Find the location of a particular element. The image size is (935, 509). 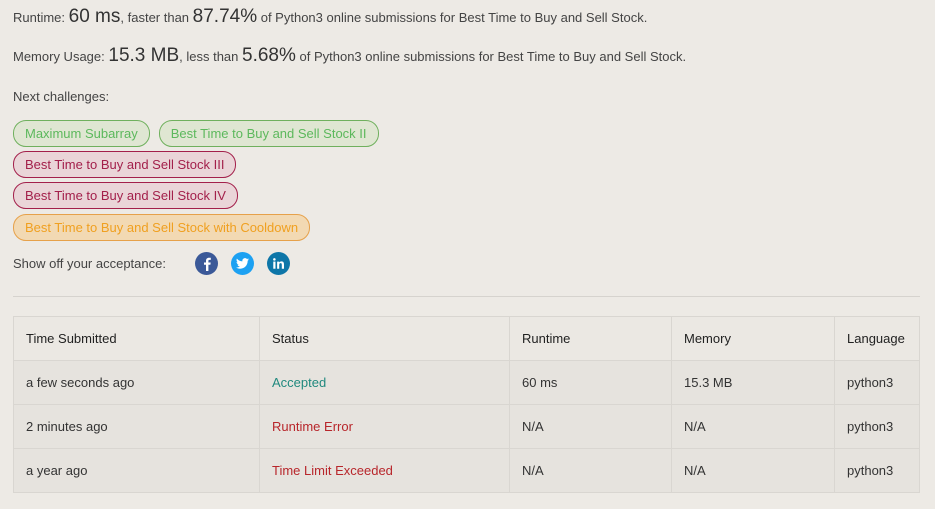

challenge-row: Best Time to Buy and Sell Stock IV is located at coordinates (125, 195).